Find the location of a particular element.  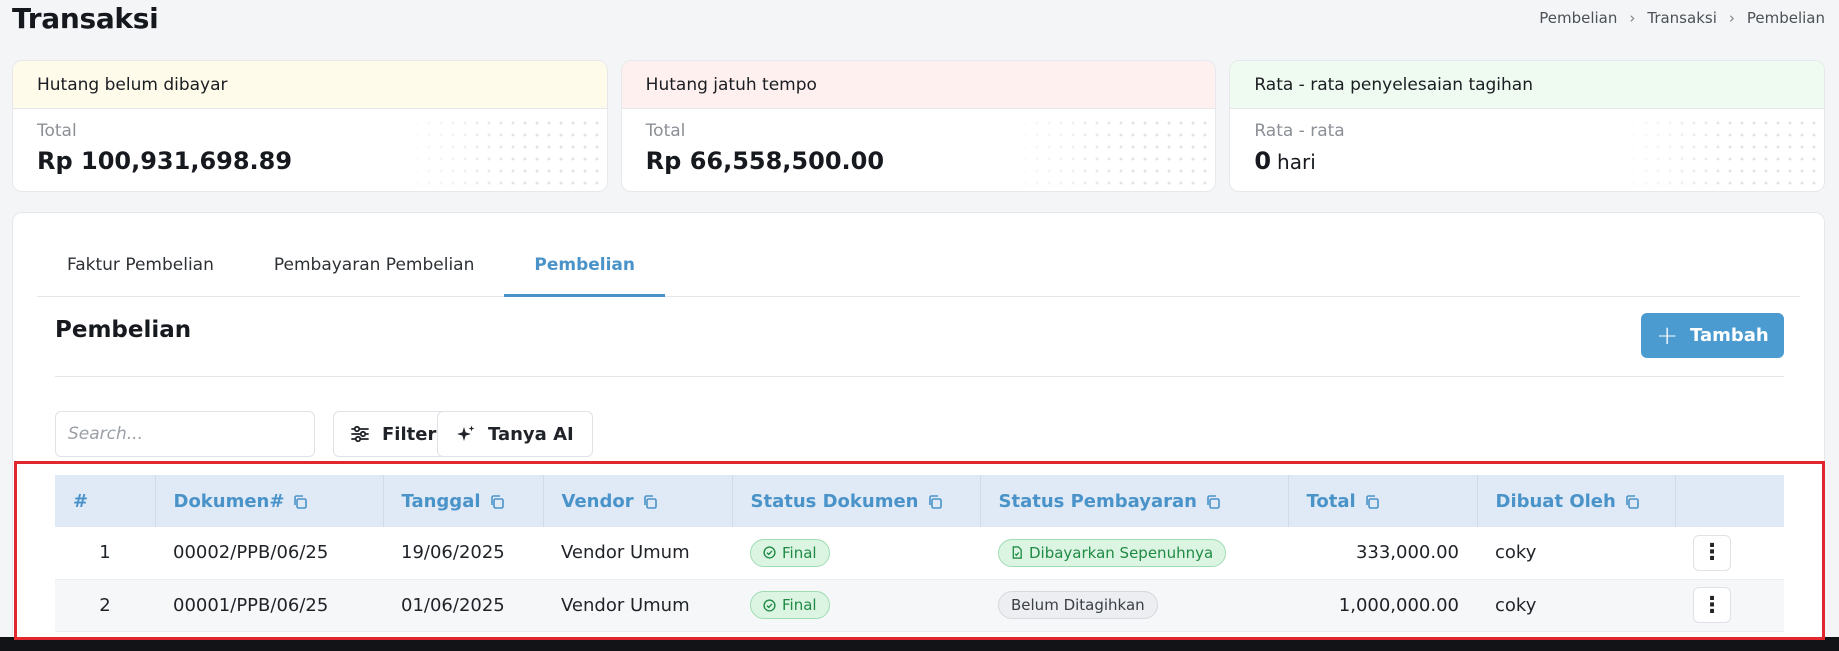

breadcrumb-item-transaksi: Transaksi is located at coordinates (1682, 18).